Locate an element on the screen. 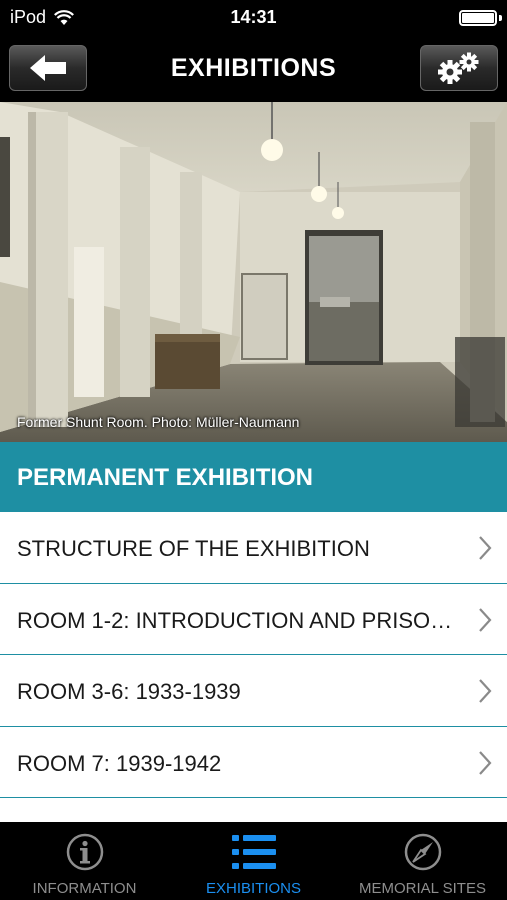  list-item: ROOM 7: 1939-1942 is located at coordinates (253, 762).